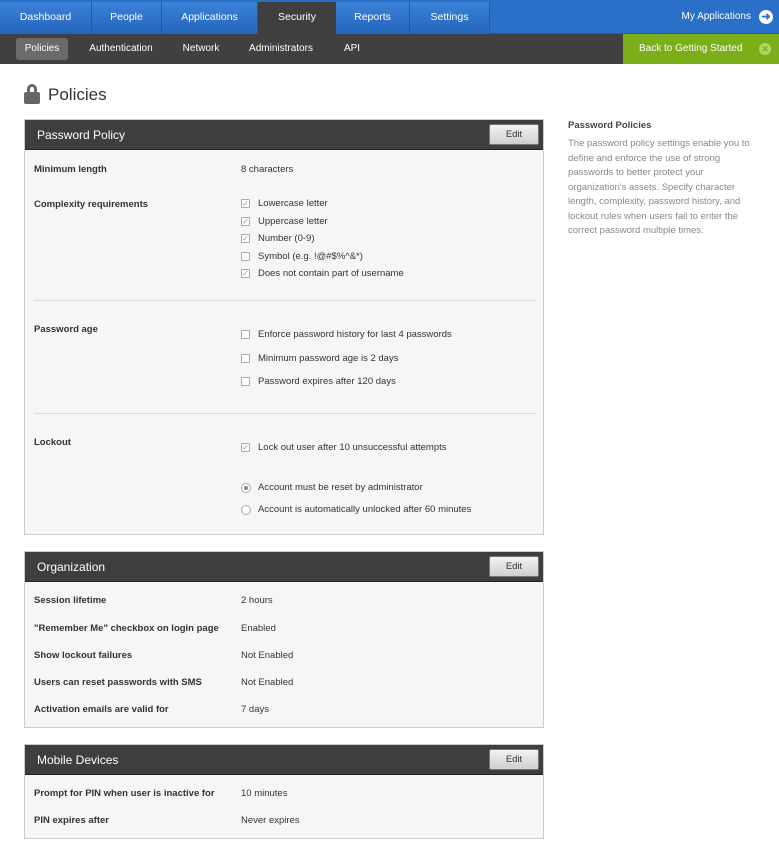 This screenshot has width=779, height=850. Describe the element at coordinates (766, 17) in the screenshot. I see `arrow-right-icon: ➜` at that location.